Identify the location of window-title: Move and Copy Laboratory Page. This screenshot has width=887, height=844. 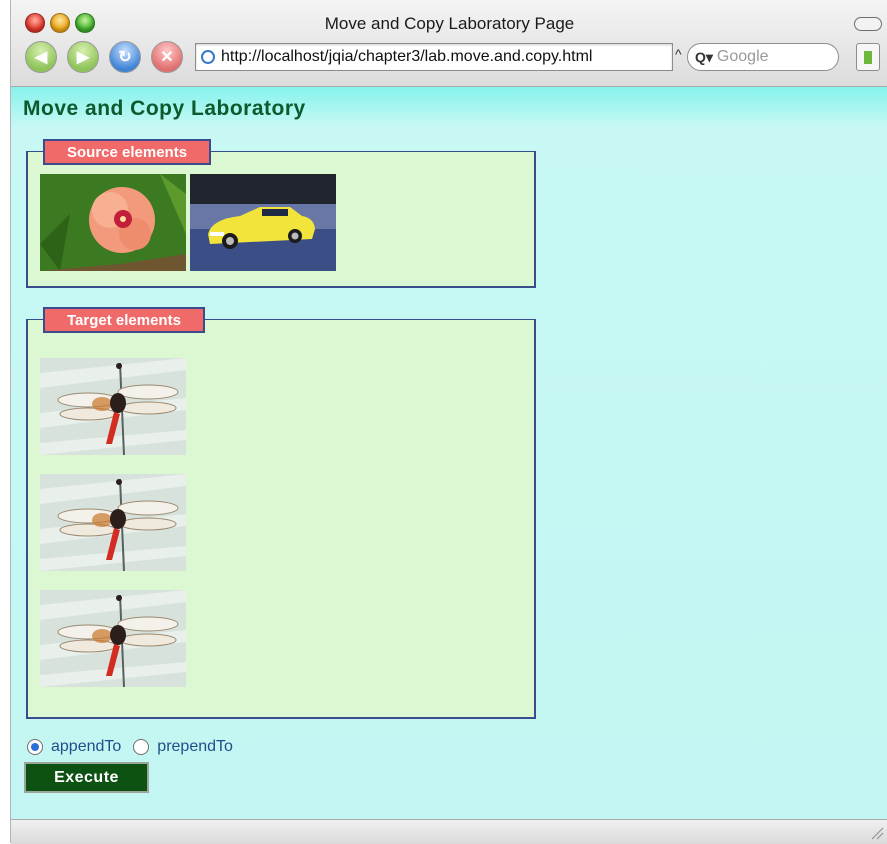
(449, 23).